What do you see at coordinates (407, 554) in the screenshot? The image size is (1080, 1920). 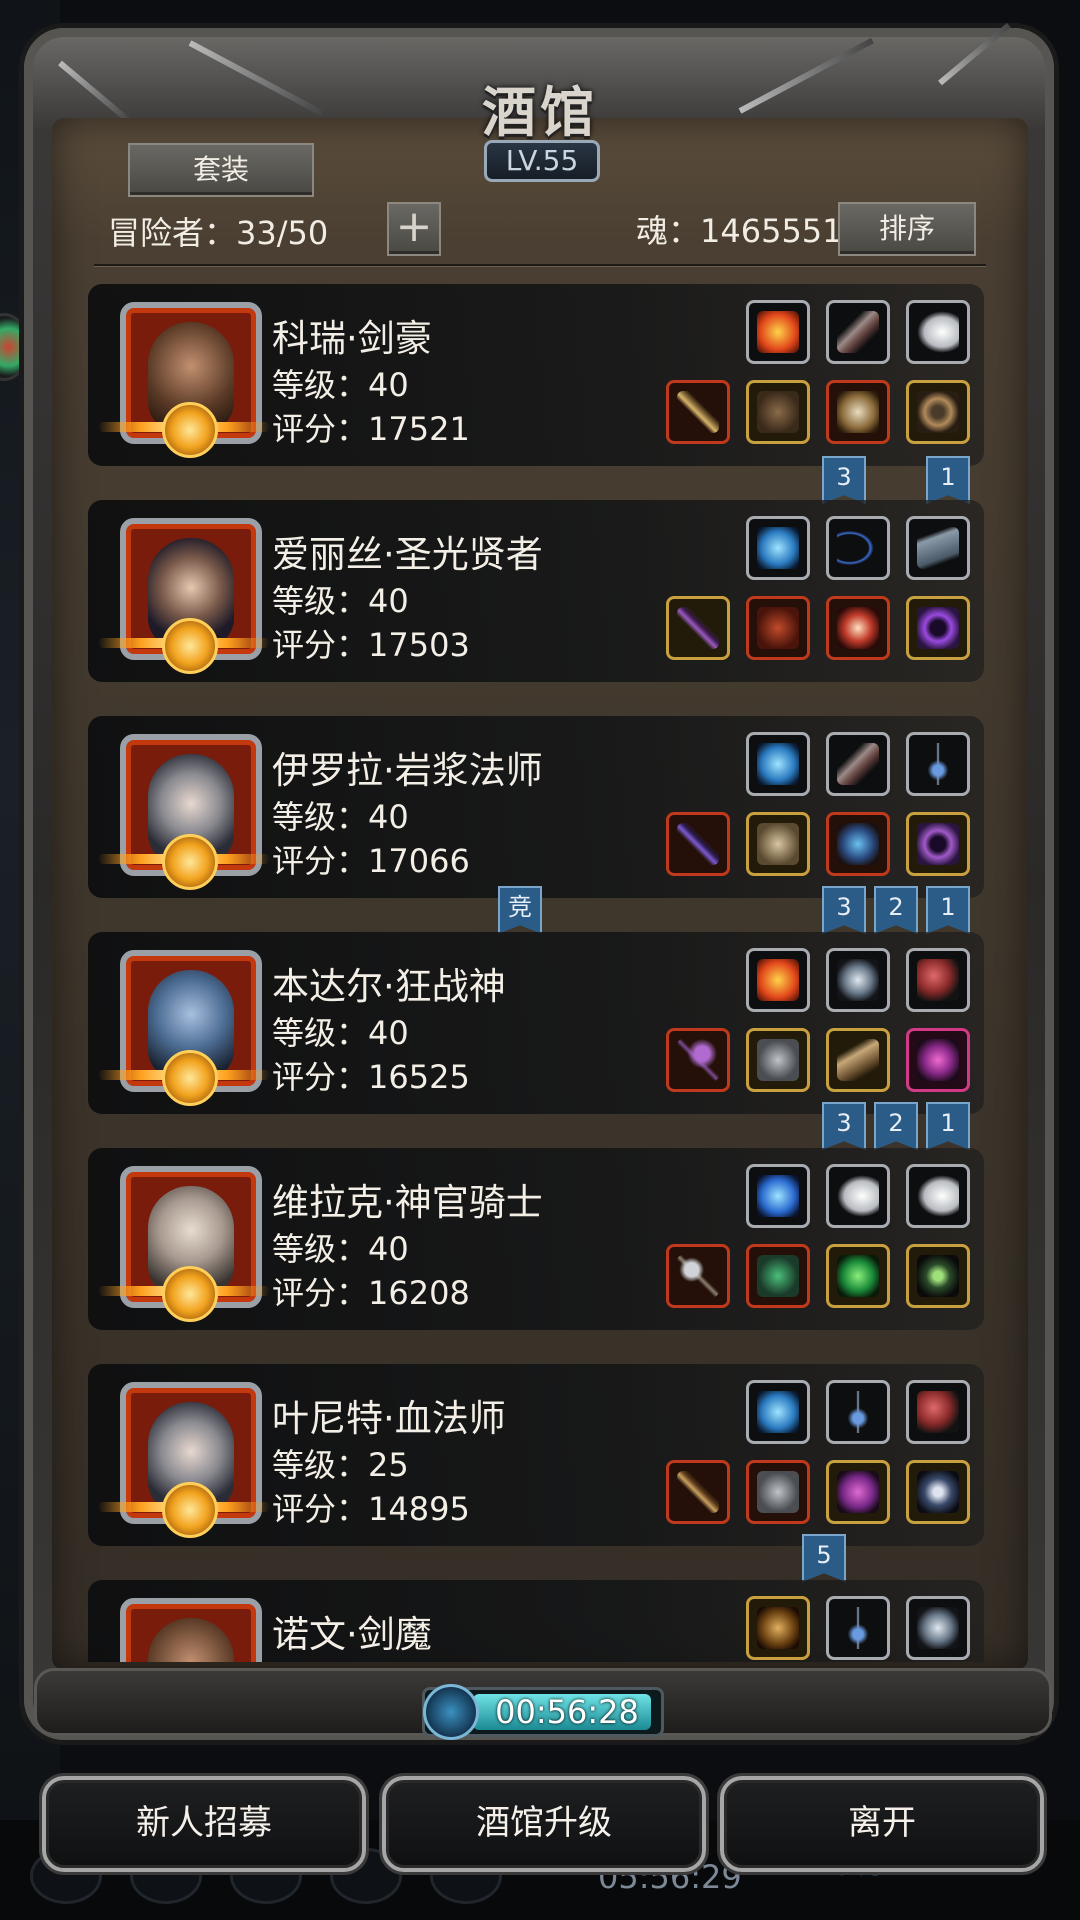 I see `adventurer-name: 爱丽丝·圣光贤者` at bounding box center [407, 554].